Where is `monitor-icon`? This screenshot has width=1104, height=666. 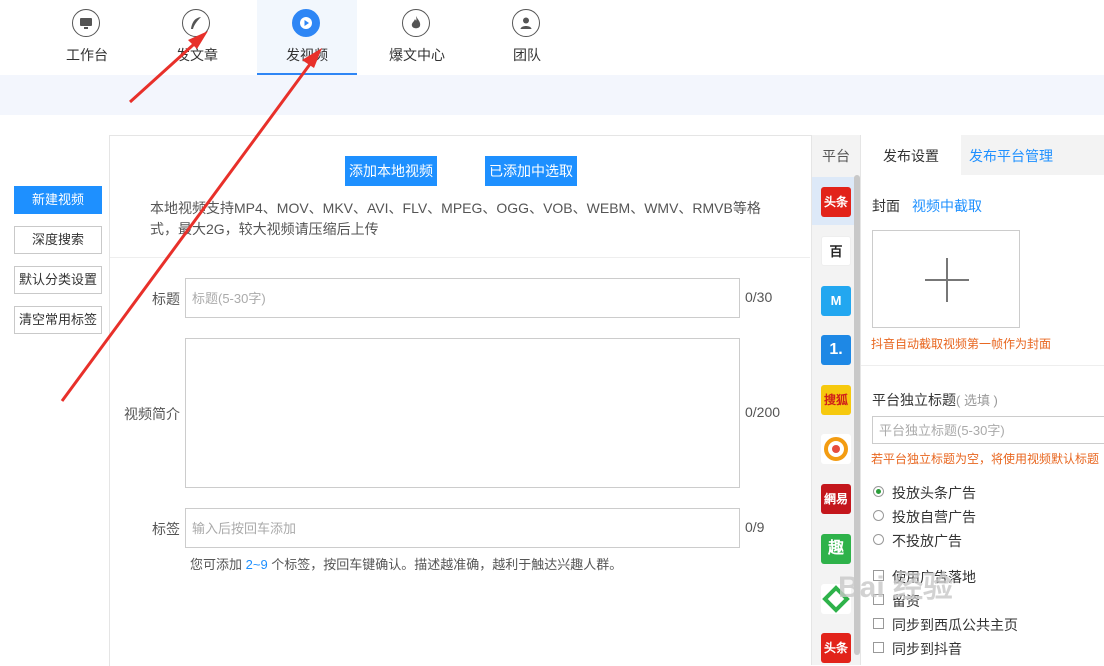 monitor-icon is located at coordinates (86, 23).